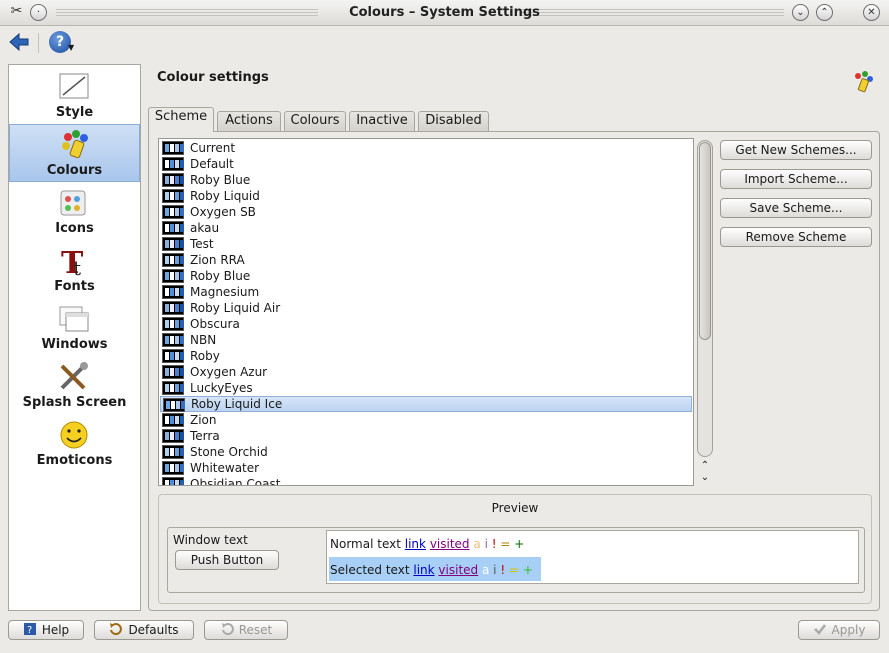 Image resolution: width=889 pixels, height=653 pixels. What do you see at coordinates (450, 544) in the screenshot?
I see `preview-visited-link: visited` at bounding box center [450, 544].